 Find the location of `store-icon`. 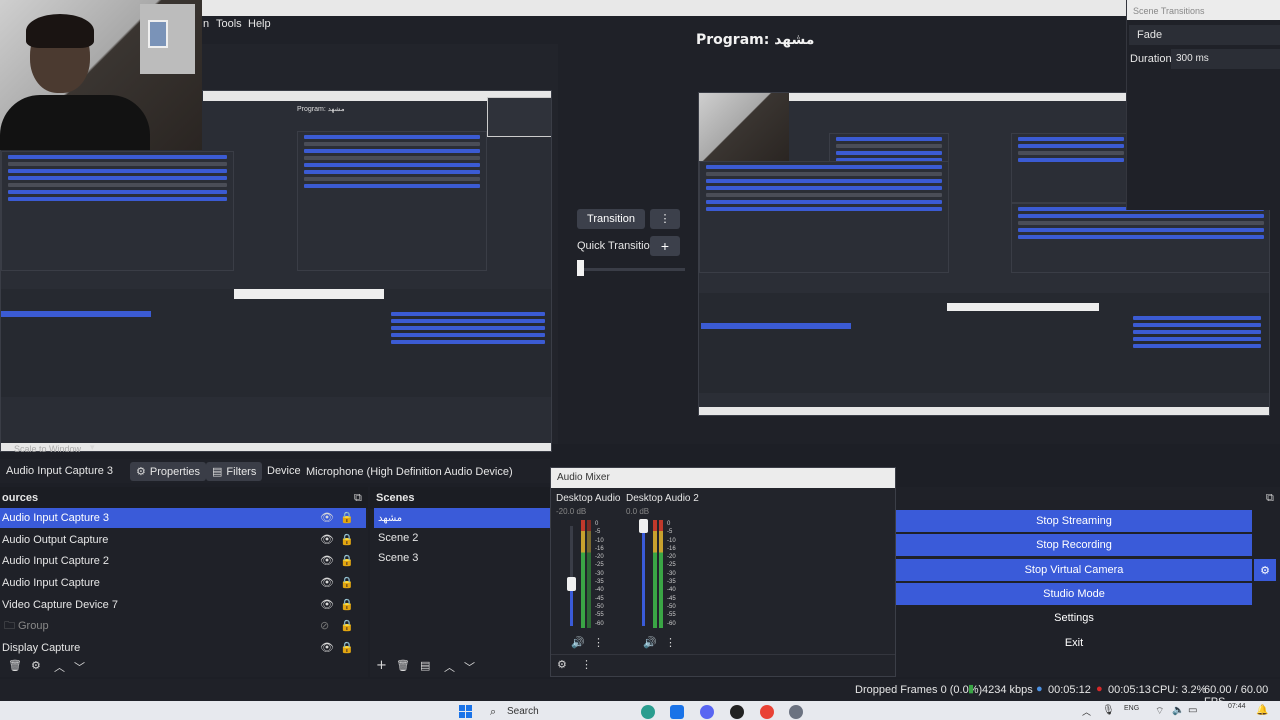

store-icon is located at coordinates (677, 712).